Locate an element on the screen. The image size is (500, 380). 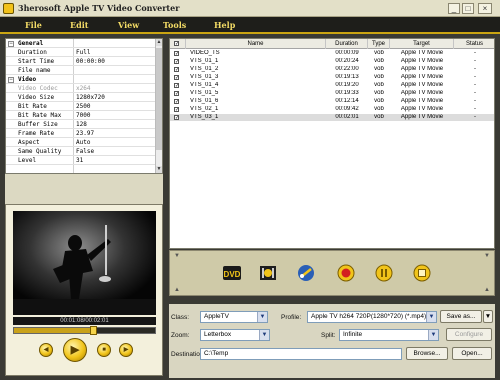
property-row: Duration Full is located at coordinates (81, 53).